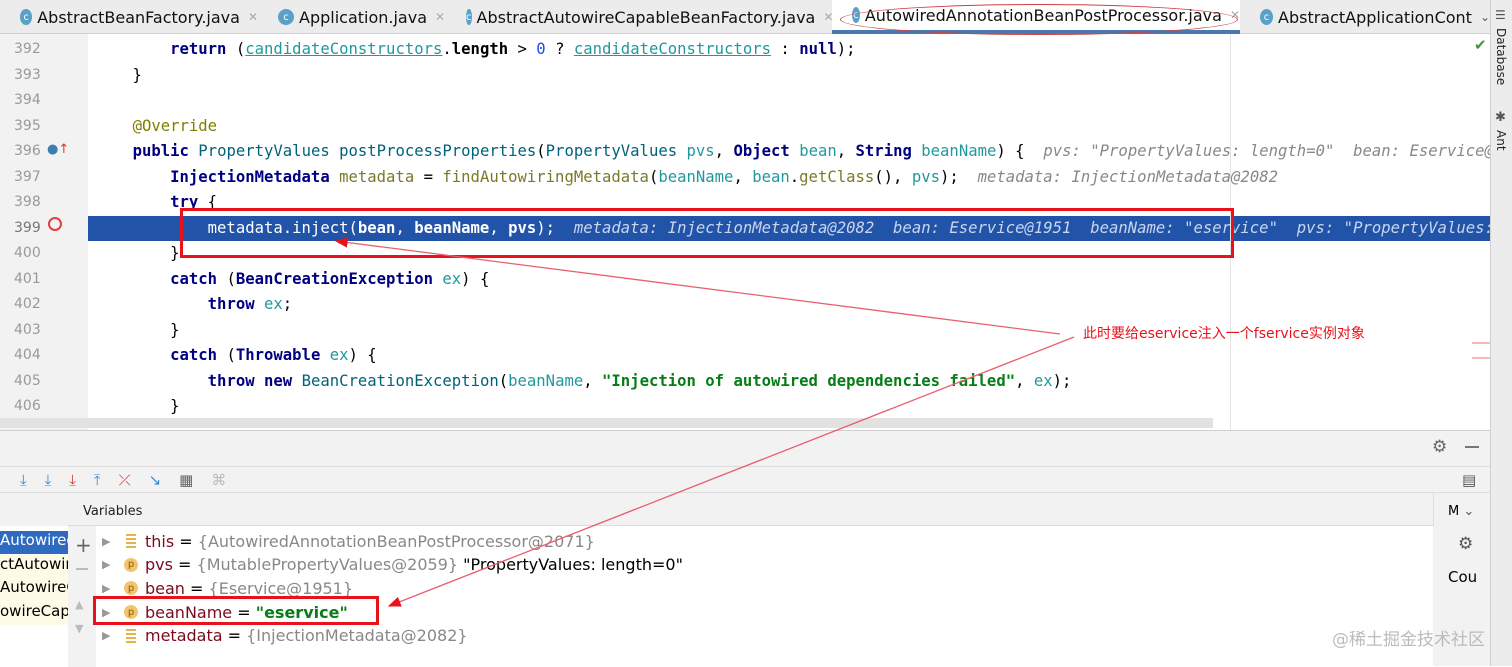 The height and width of the screenshot is (667, 1512). What do you see at coordinates (697, 286) in the screenshot?
I see `arrow-to-code` at bounding box center [697, 286].